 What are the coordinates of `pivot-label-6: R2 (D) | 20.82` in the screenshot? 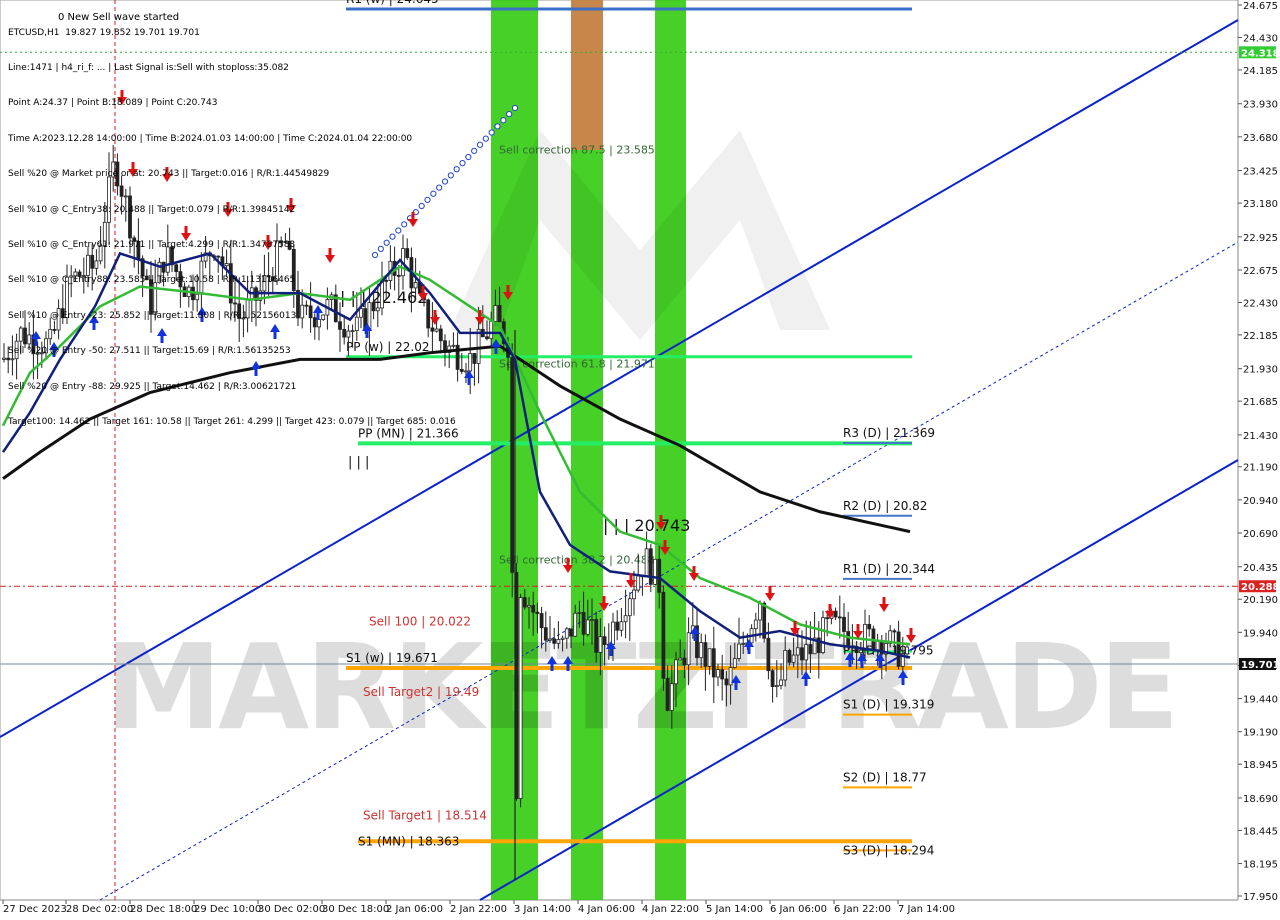 It's located at (885, 506).